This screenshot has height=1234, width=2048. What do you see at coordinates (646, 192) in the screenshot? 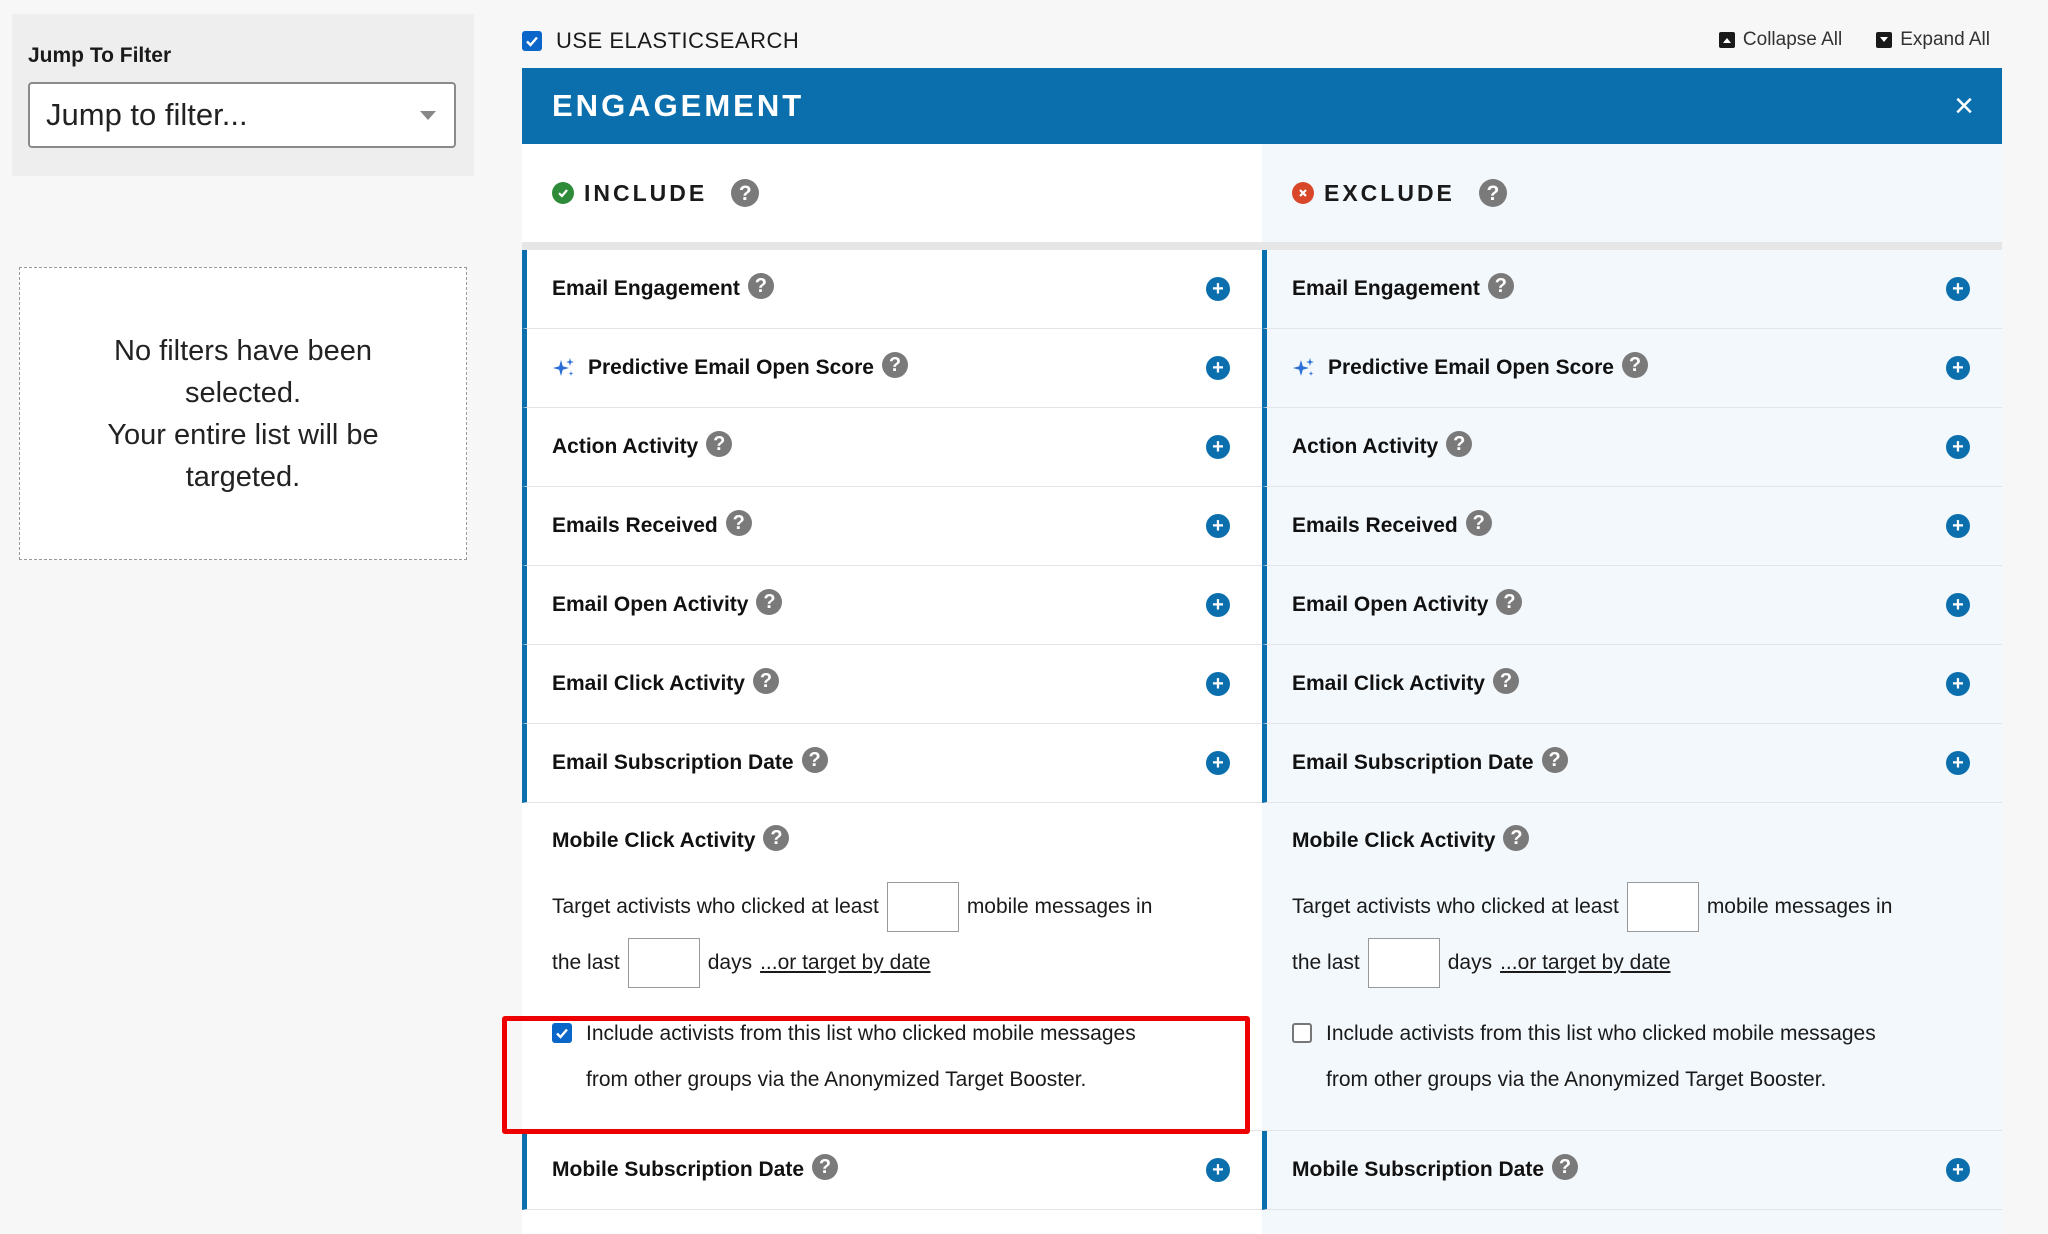
I see `include-label: INCLUDE` at bounding box center [646, 192].